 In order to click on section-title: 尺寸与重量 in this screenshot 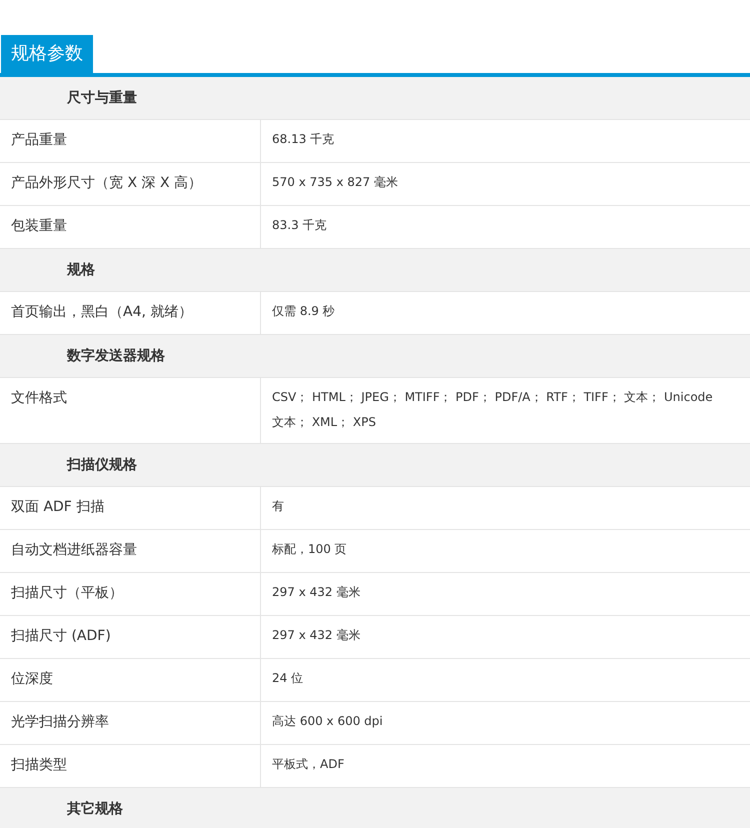, I will do `click(102, 98)`.